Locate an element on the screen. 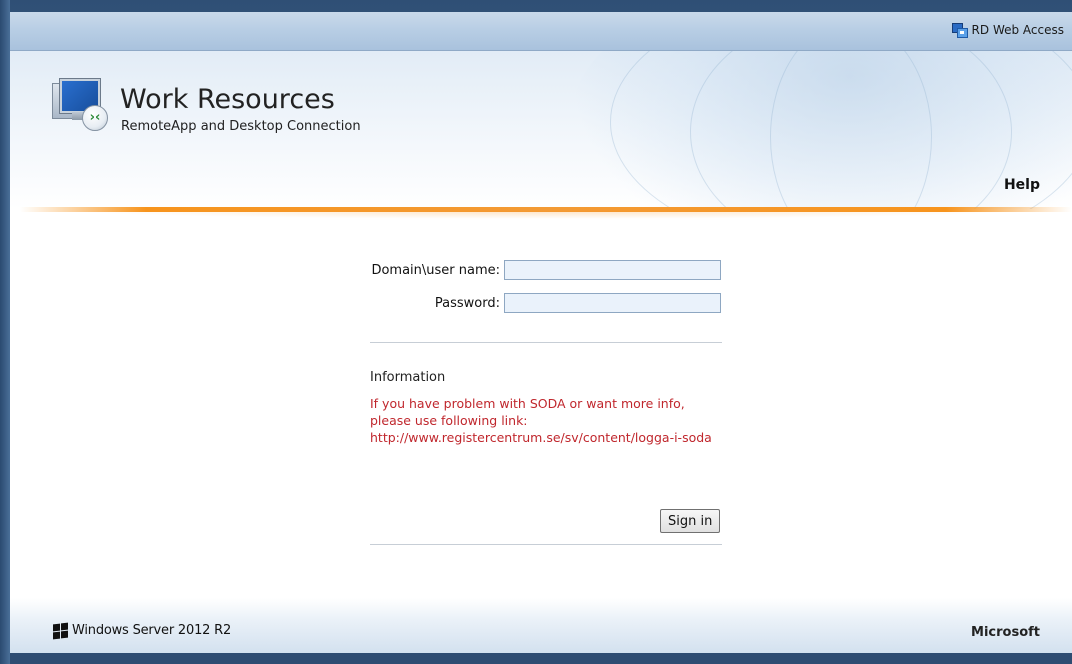  remote-desktop-icon: ›‹ is located at coordinates (81, 106).